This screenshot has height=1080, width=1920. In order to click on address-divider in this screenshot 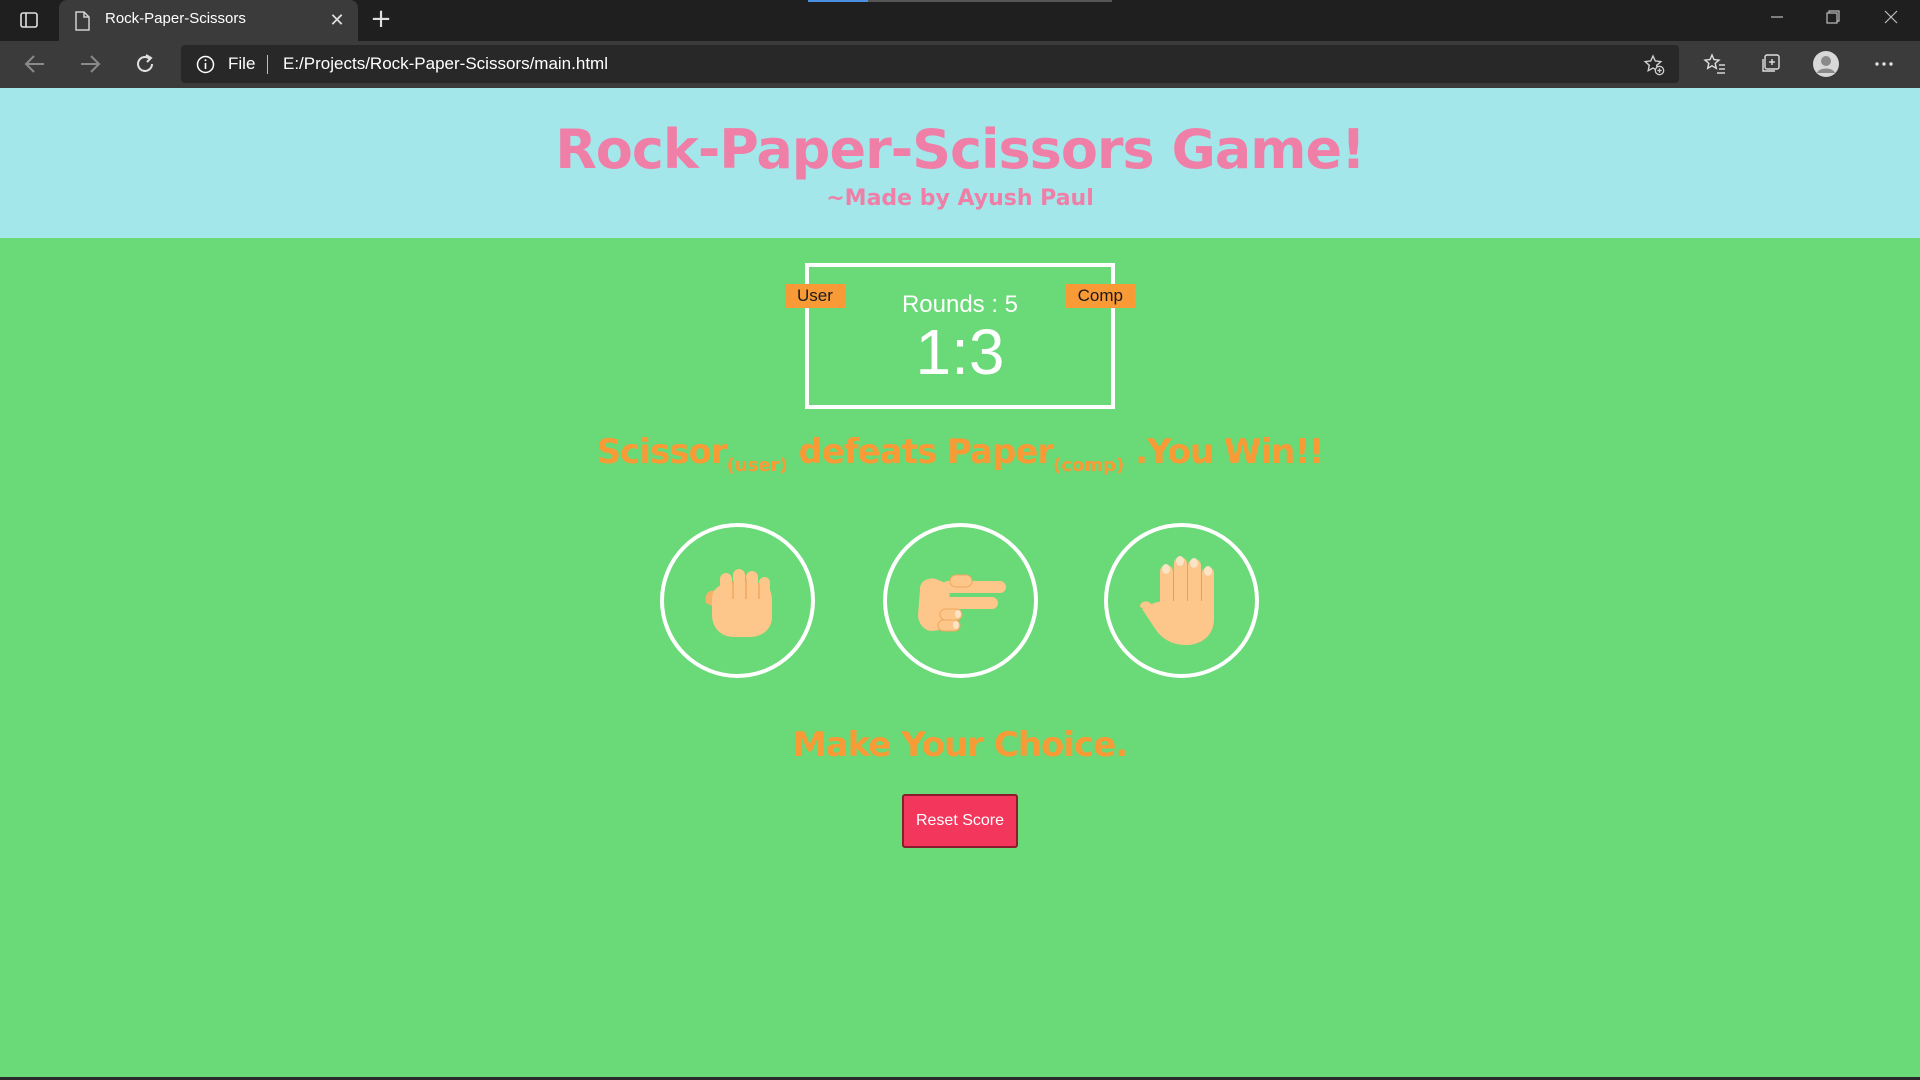, I will do `click(267, 64)`.